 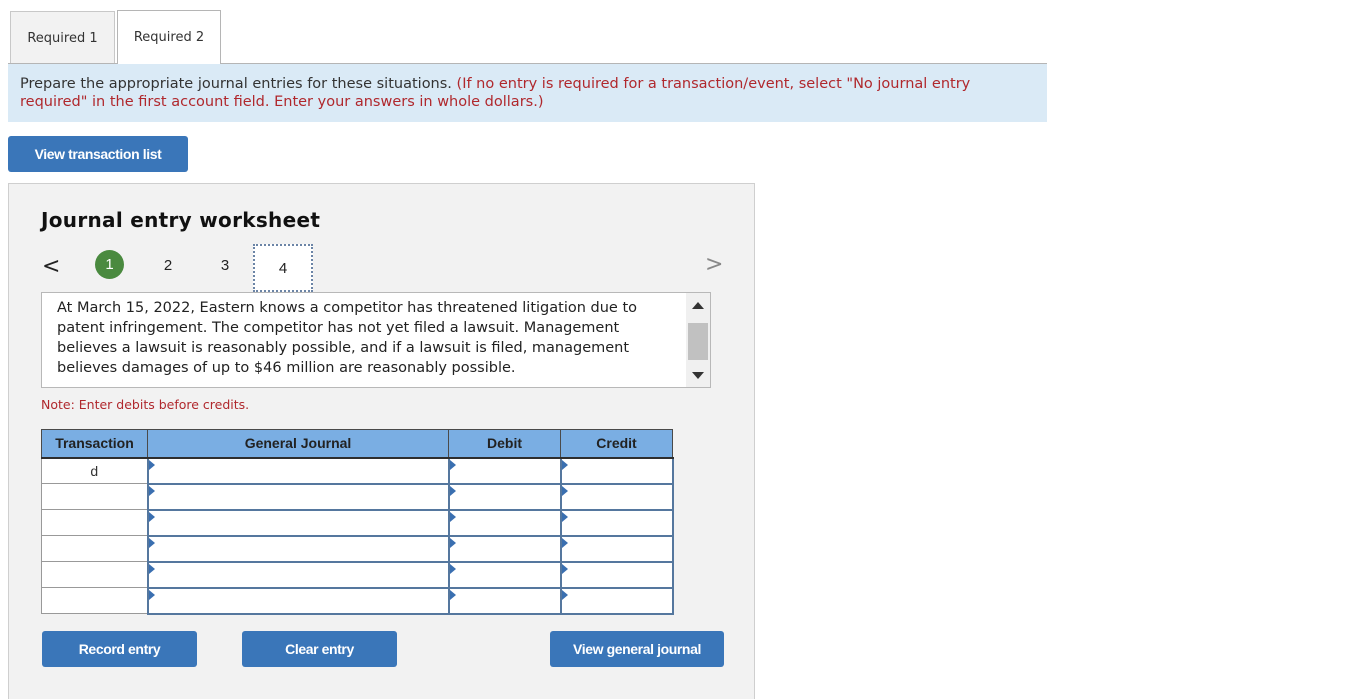 I want to click on view-transaction-list-button: View transaction list, so click(x=98, y=154).